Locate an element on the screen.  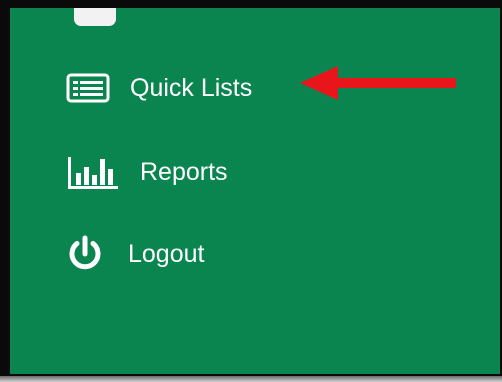
menu-item-logout: Logout is located at coordinates (135, 254).